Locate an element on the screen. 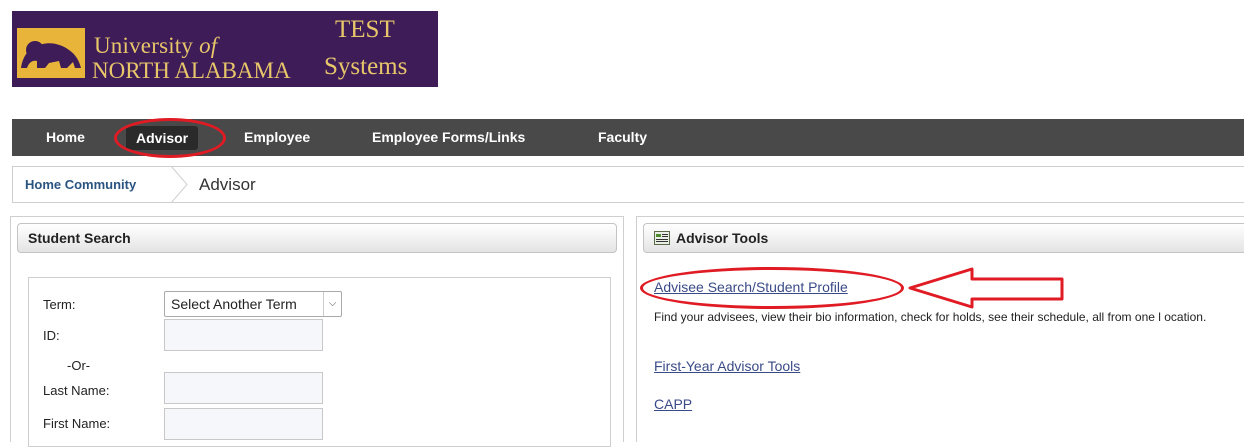  first-year-advisor-tools-link: First-Year Advisor Tools is located at coordinates (727, 366).